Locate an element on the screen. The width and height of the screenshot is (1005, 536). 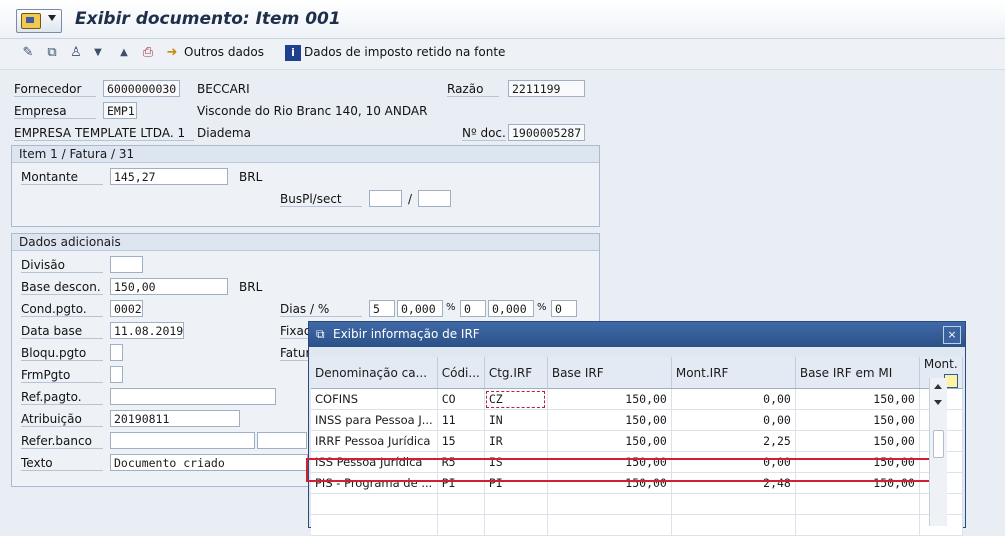
dados-imposto-button: Dados de imposto retido na fonte is located at coordinates (404, 54).